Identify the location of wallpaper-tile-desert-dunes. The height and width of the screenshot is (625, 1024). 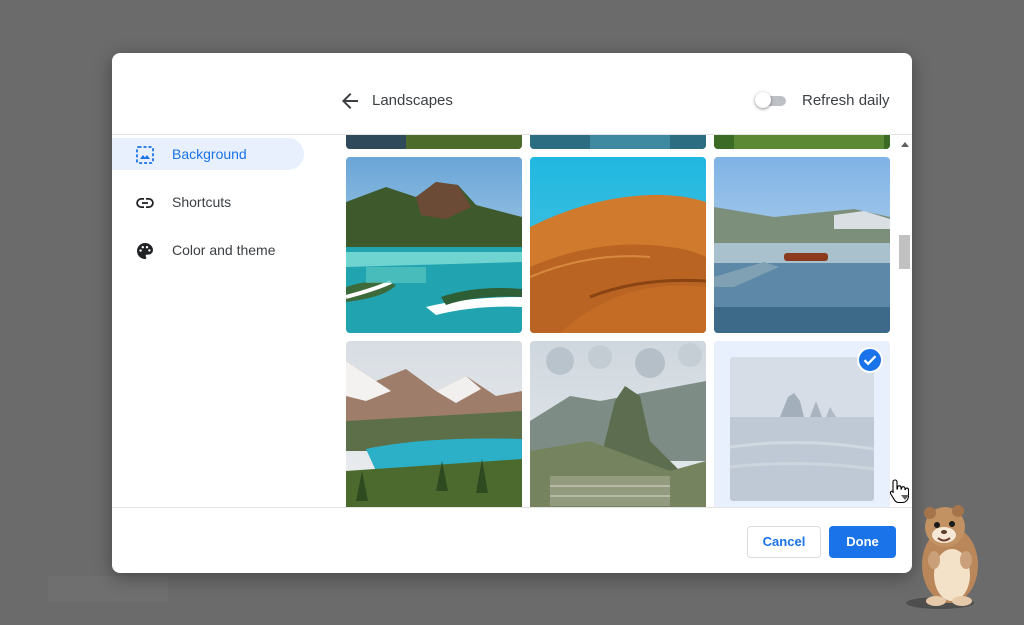
(618, 245).